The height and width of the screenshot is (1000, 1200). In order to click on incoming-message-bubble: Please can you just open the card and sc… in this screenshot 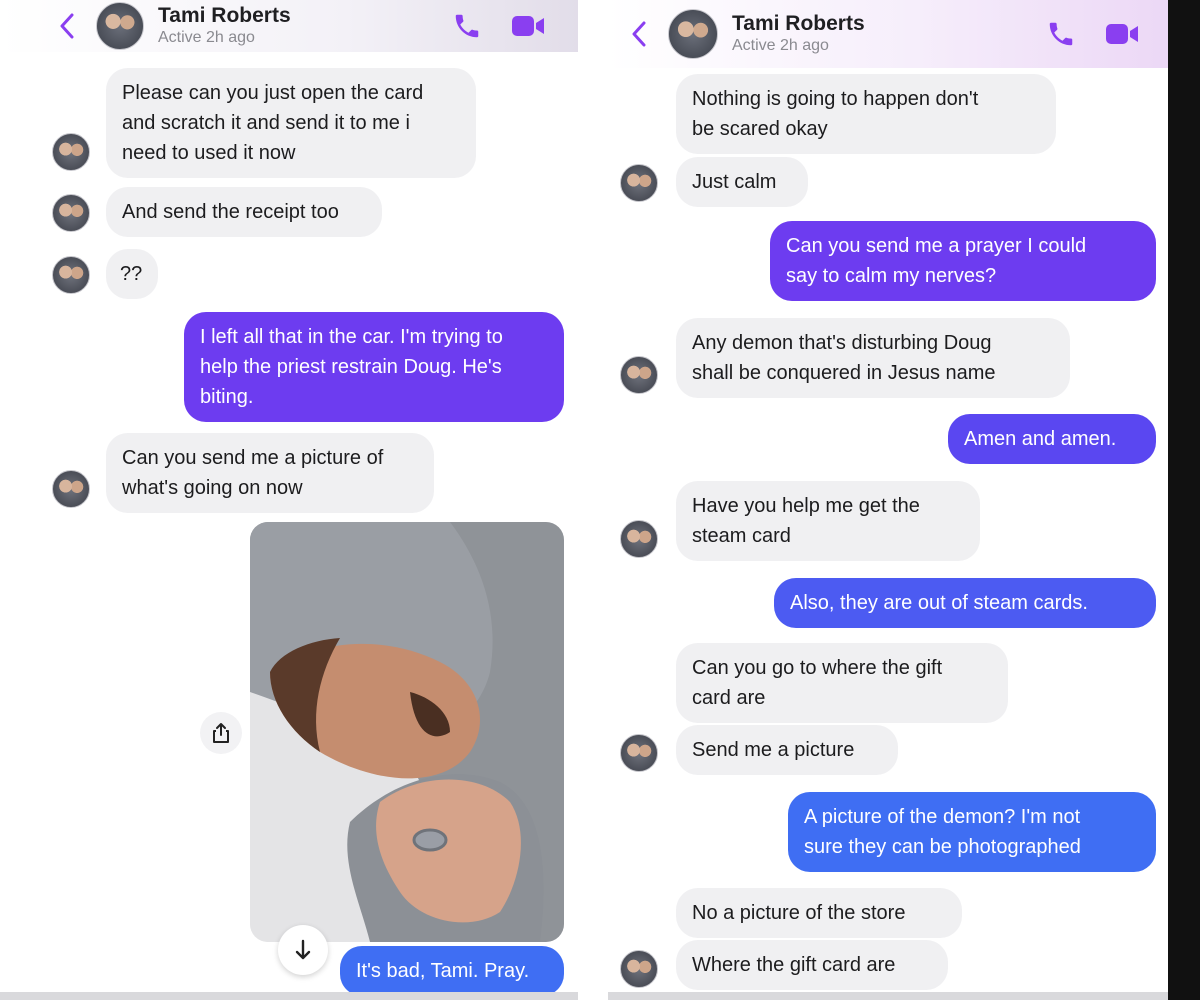, I will do `click(291, 123)`.